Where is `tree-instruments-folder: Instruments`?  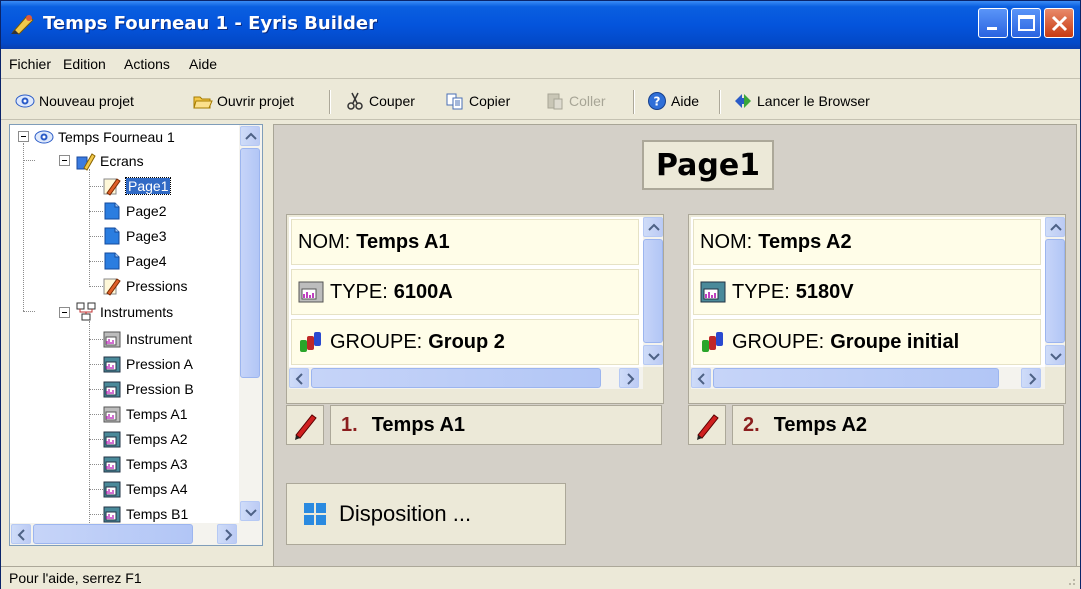 tree-instruments-folder: Instruments is located at coordinates (124, 312).